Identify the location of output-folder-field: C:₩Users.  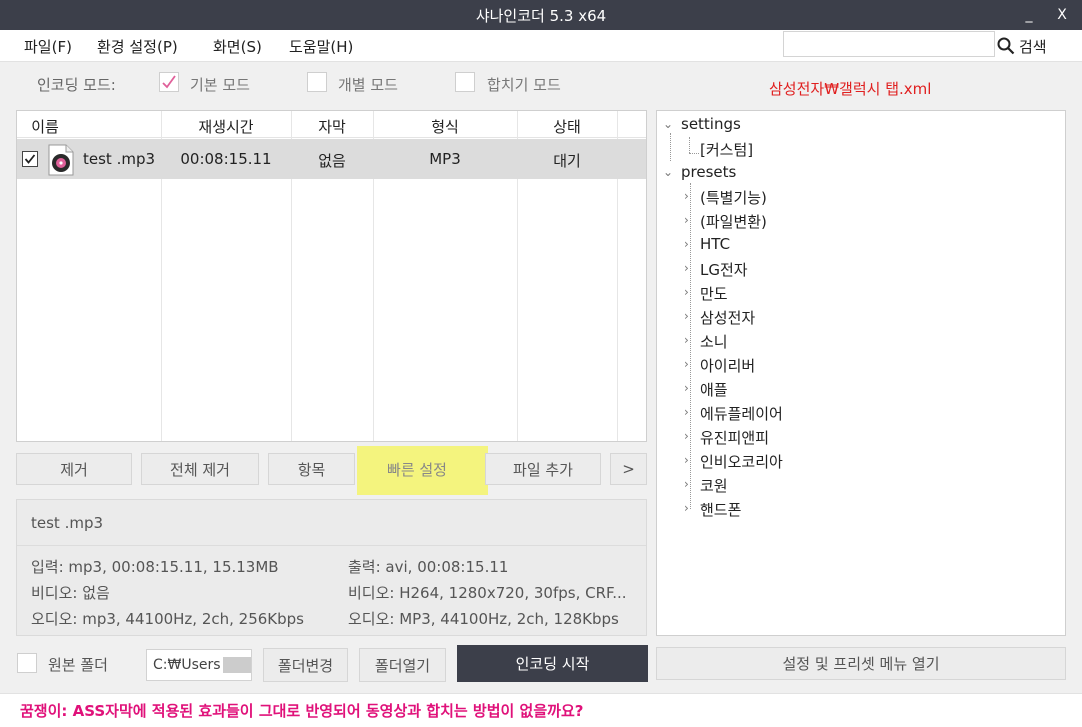
(199, 665).